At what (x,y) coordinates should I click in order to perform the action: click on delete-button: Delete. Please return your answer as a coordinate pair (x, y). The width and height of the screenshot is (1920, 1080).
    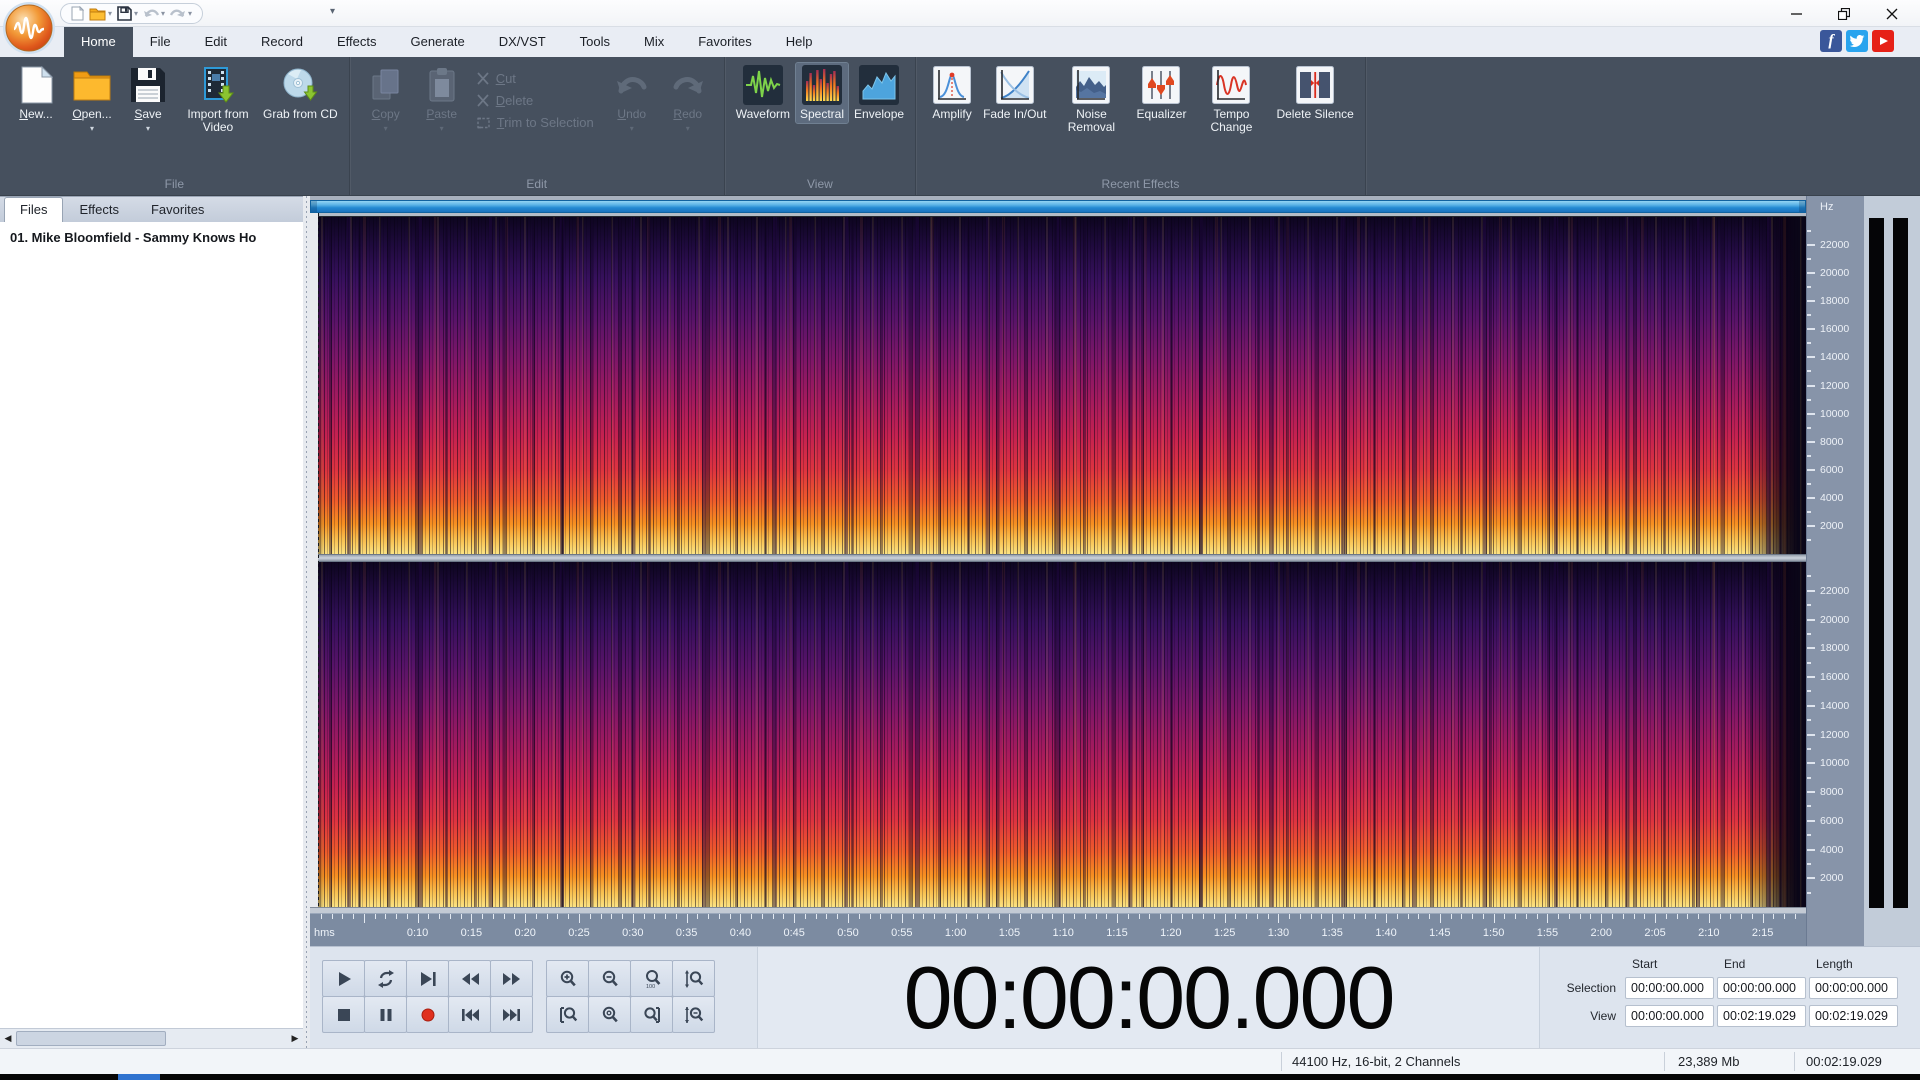
    Looking at the image, I should click on (535, 100).